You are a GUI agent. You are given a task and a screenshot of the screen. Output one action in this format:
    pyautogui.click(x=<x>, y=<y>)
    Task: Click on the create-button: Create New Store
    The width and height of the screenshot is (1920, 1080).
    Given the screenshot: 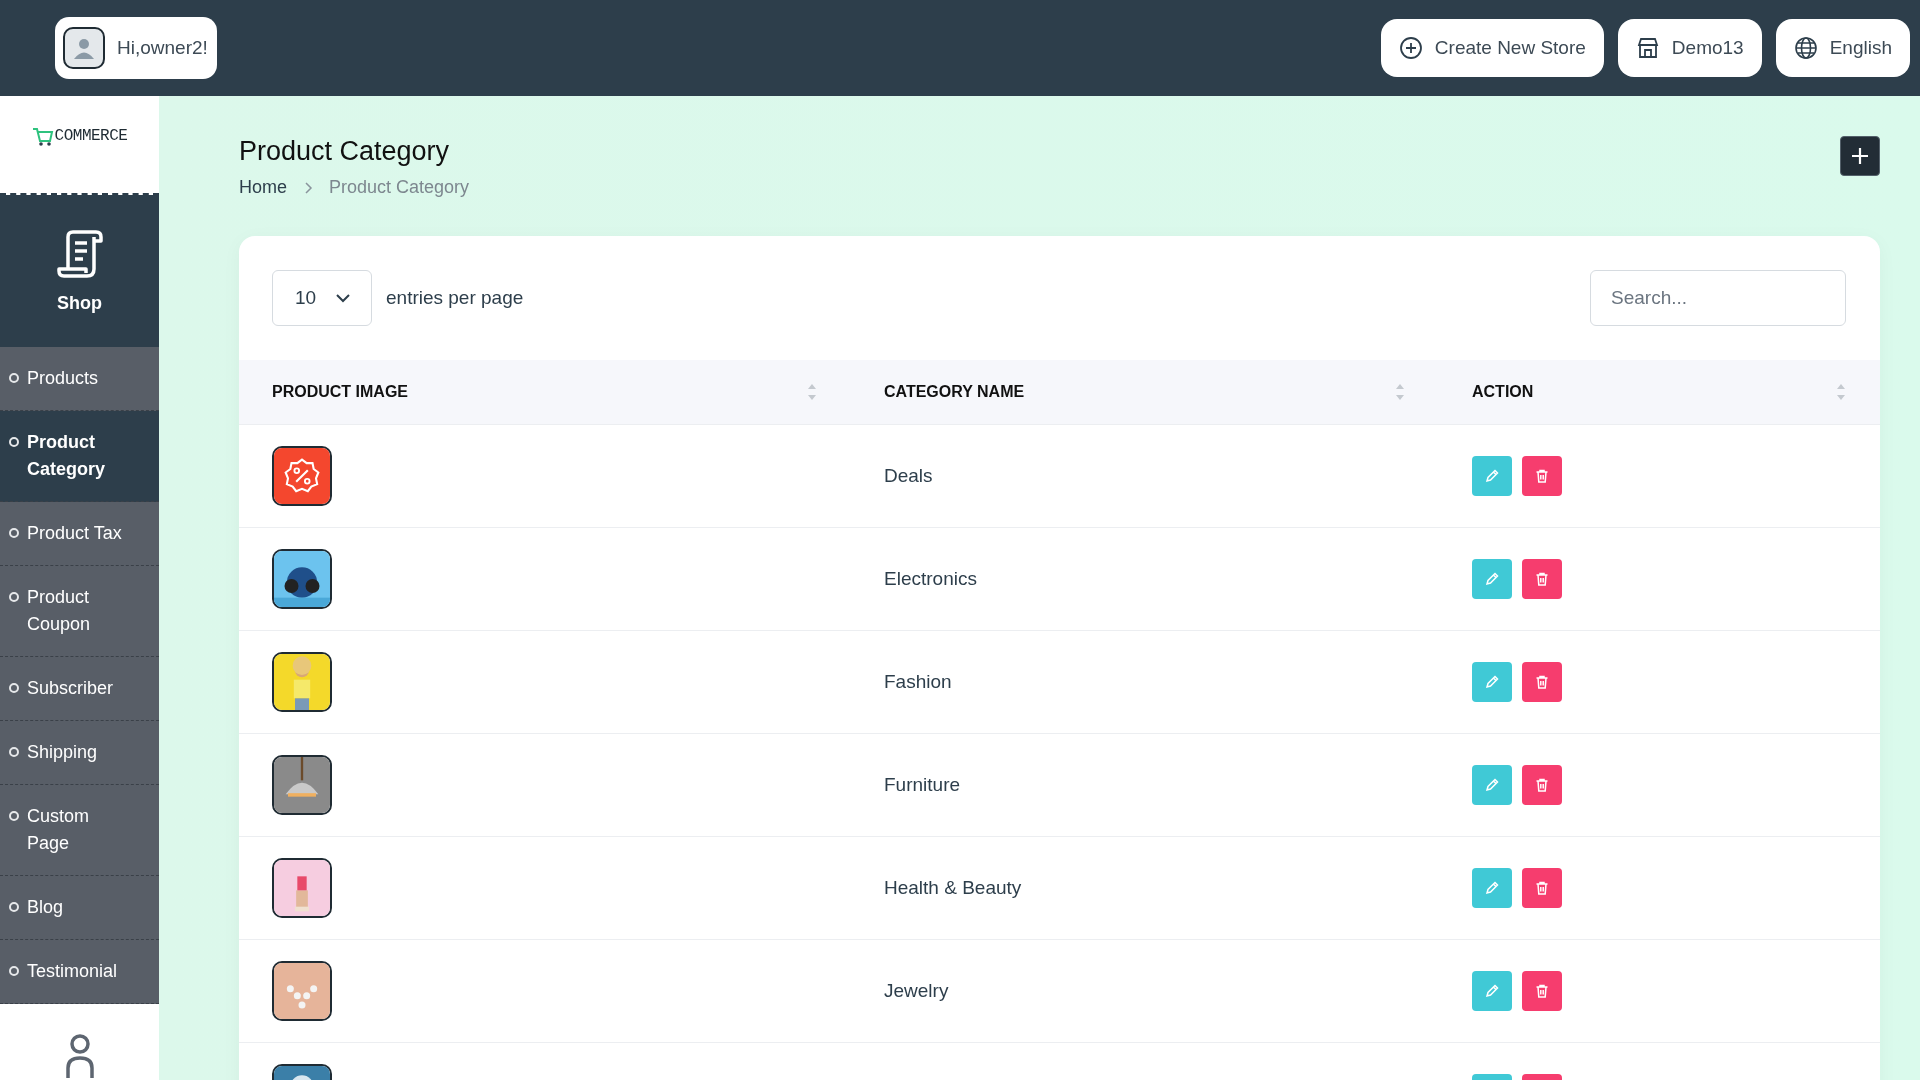 What is the action you would take?
    pyautogui.click(x=1492, y=48)
    